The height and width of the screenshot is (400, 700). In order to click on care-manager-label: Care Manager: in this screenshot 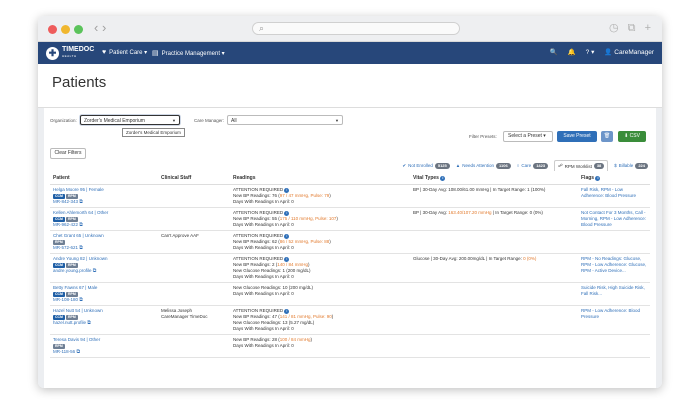, I will do `click(209, 120)`.